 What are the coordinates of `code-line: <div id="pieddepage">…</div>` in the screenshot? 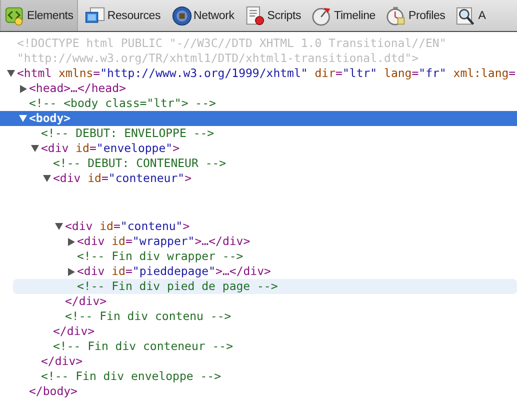 It's located at (174, 271).